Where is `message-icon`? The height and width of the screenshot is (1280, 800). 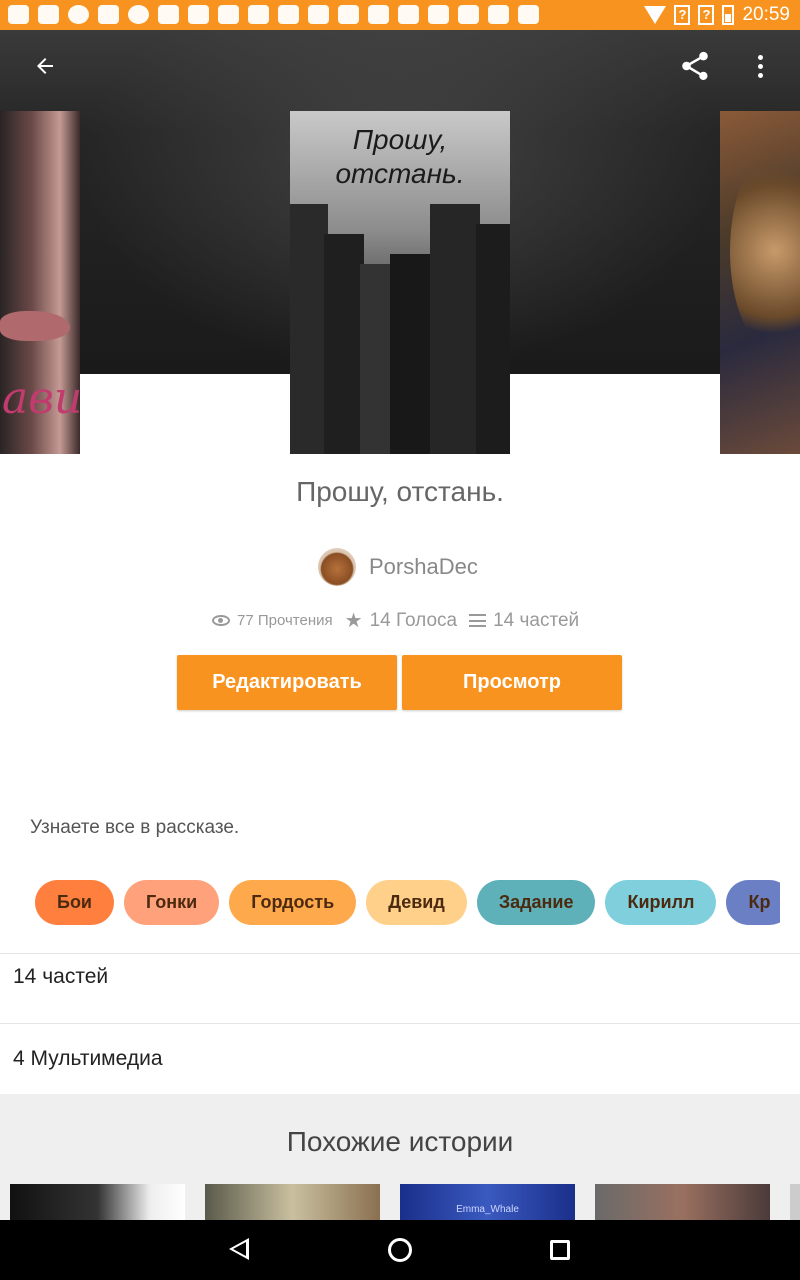 message-icon is located at coordinates (18, 14).